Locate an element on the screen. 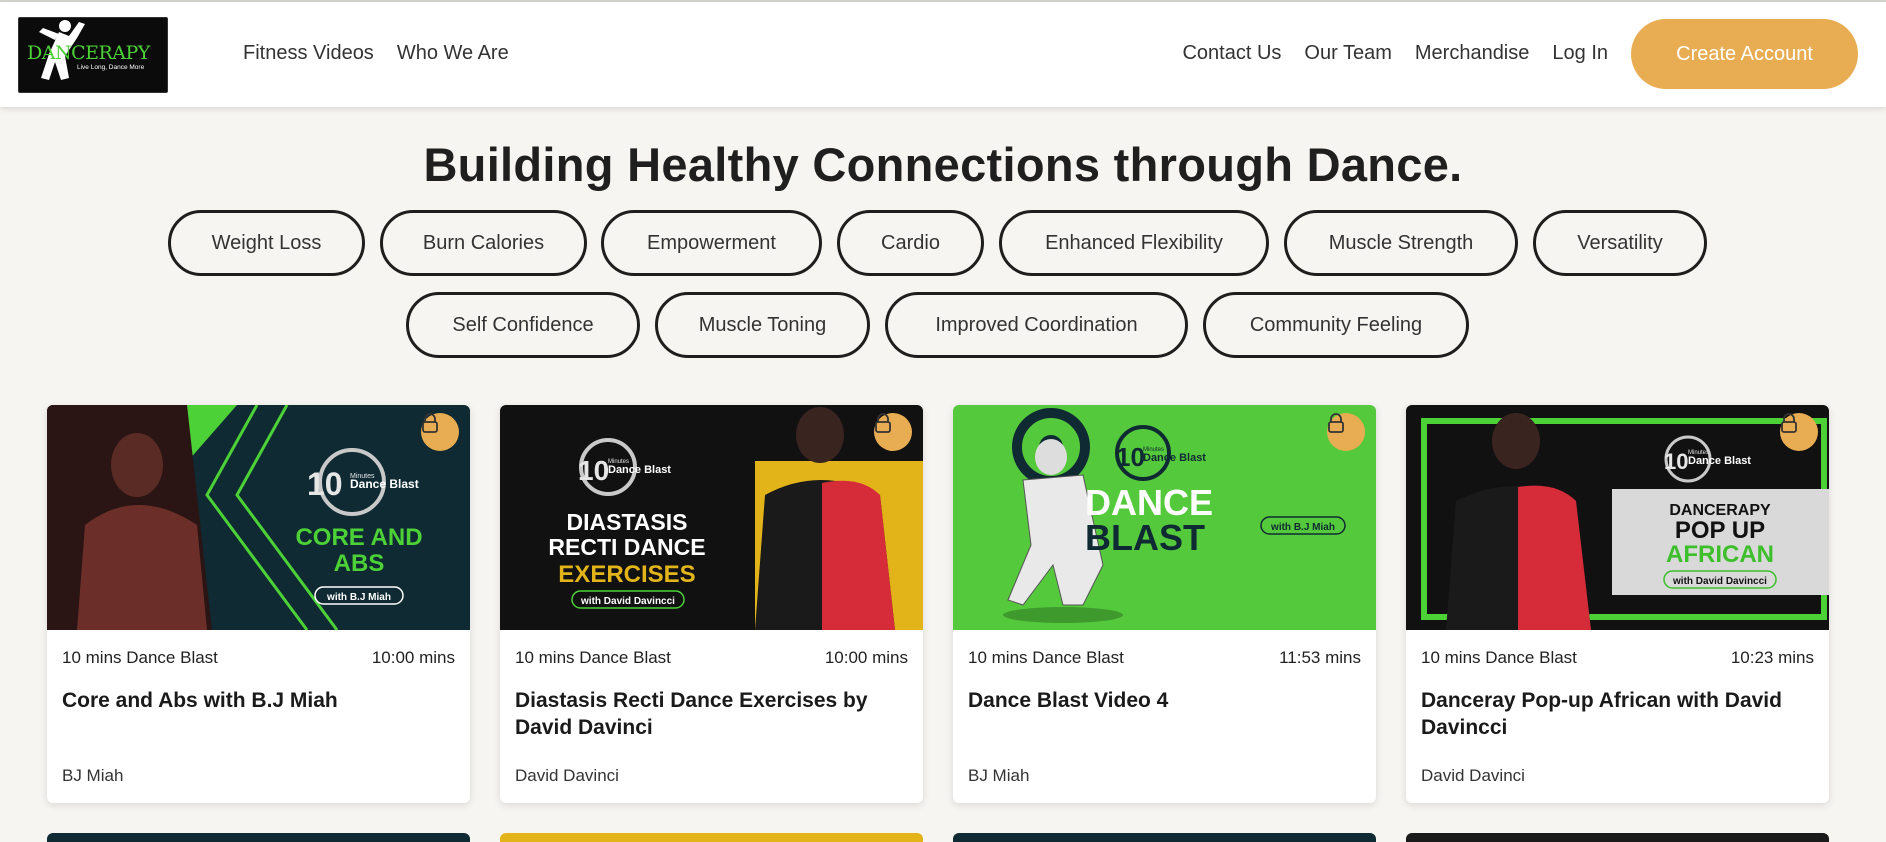  tag-muscle-toning: Muscle Toning is located at coordinates (762, 325).